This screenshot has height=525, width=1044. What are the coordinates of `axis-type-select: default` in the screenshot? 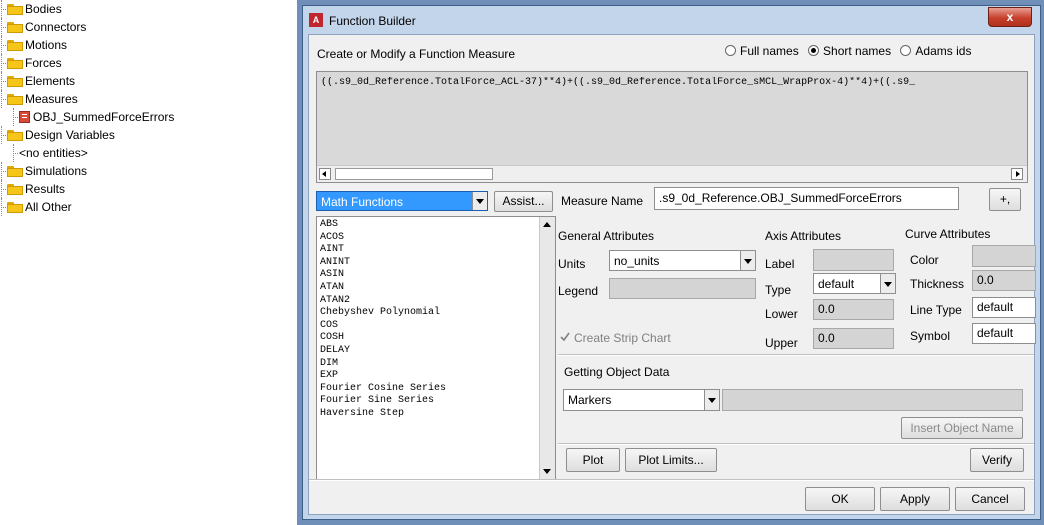 It's located at (854, 283).